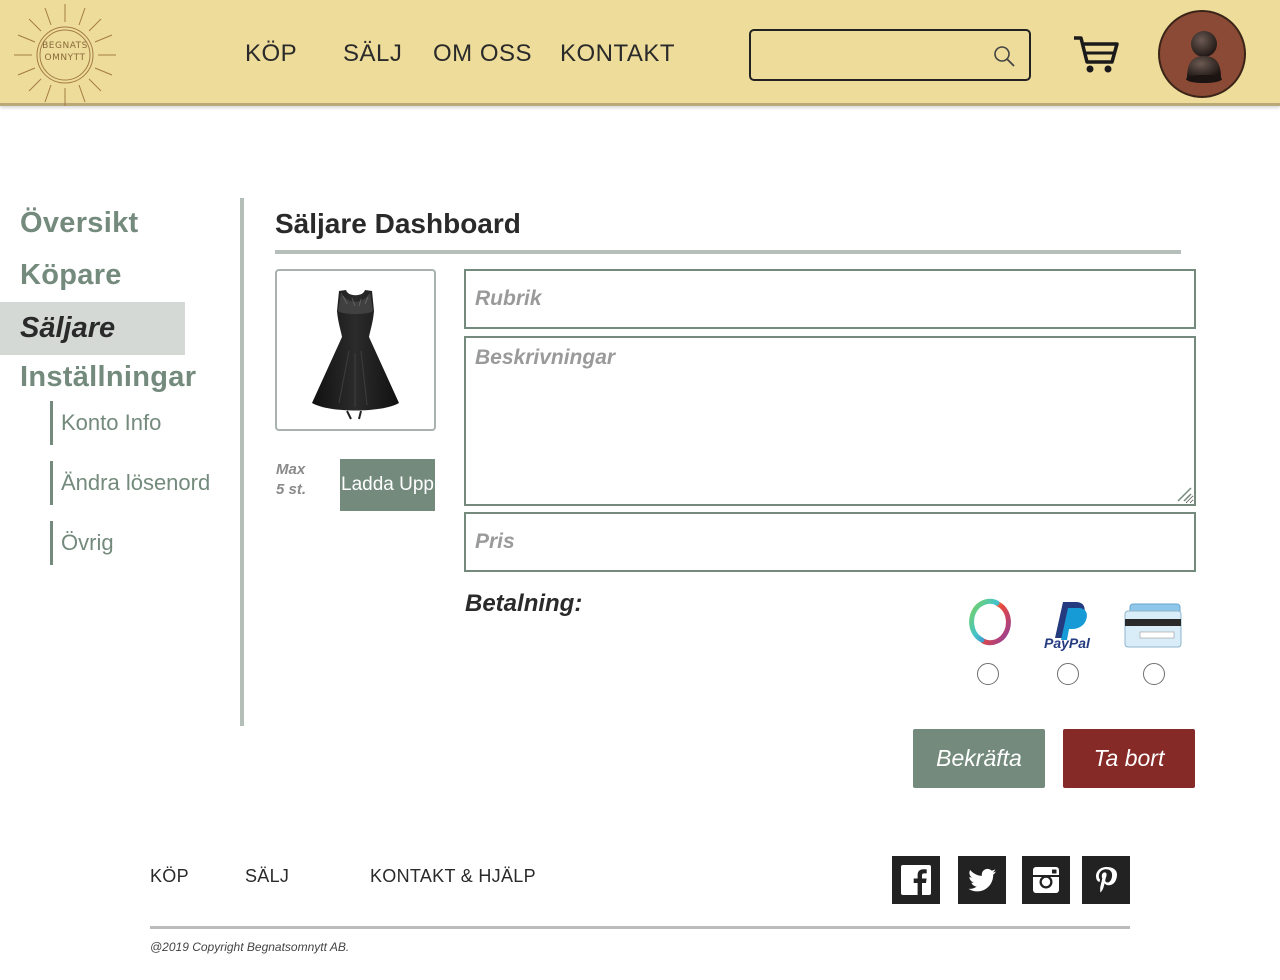 The height and width of the screenshot is (980, 1280). What do you see at coordinates (271, 54) in the screenshot?
I see `nav-kop: KÖP` at bounding box center [271, 54].